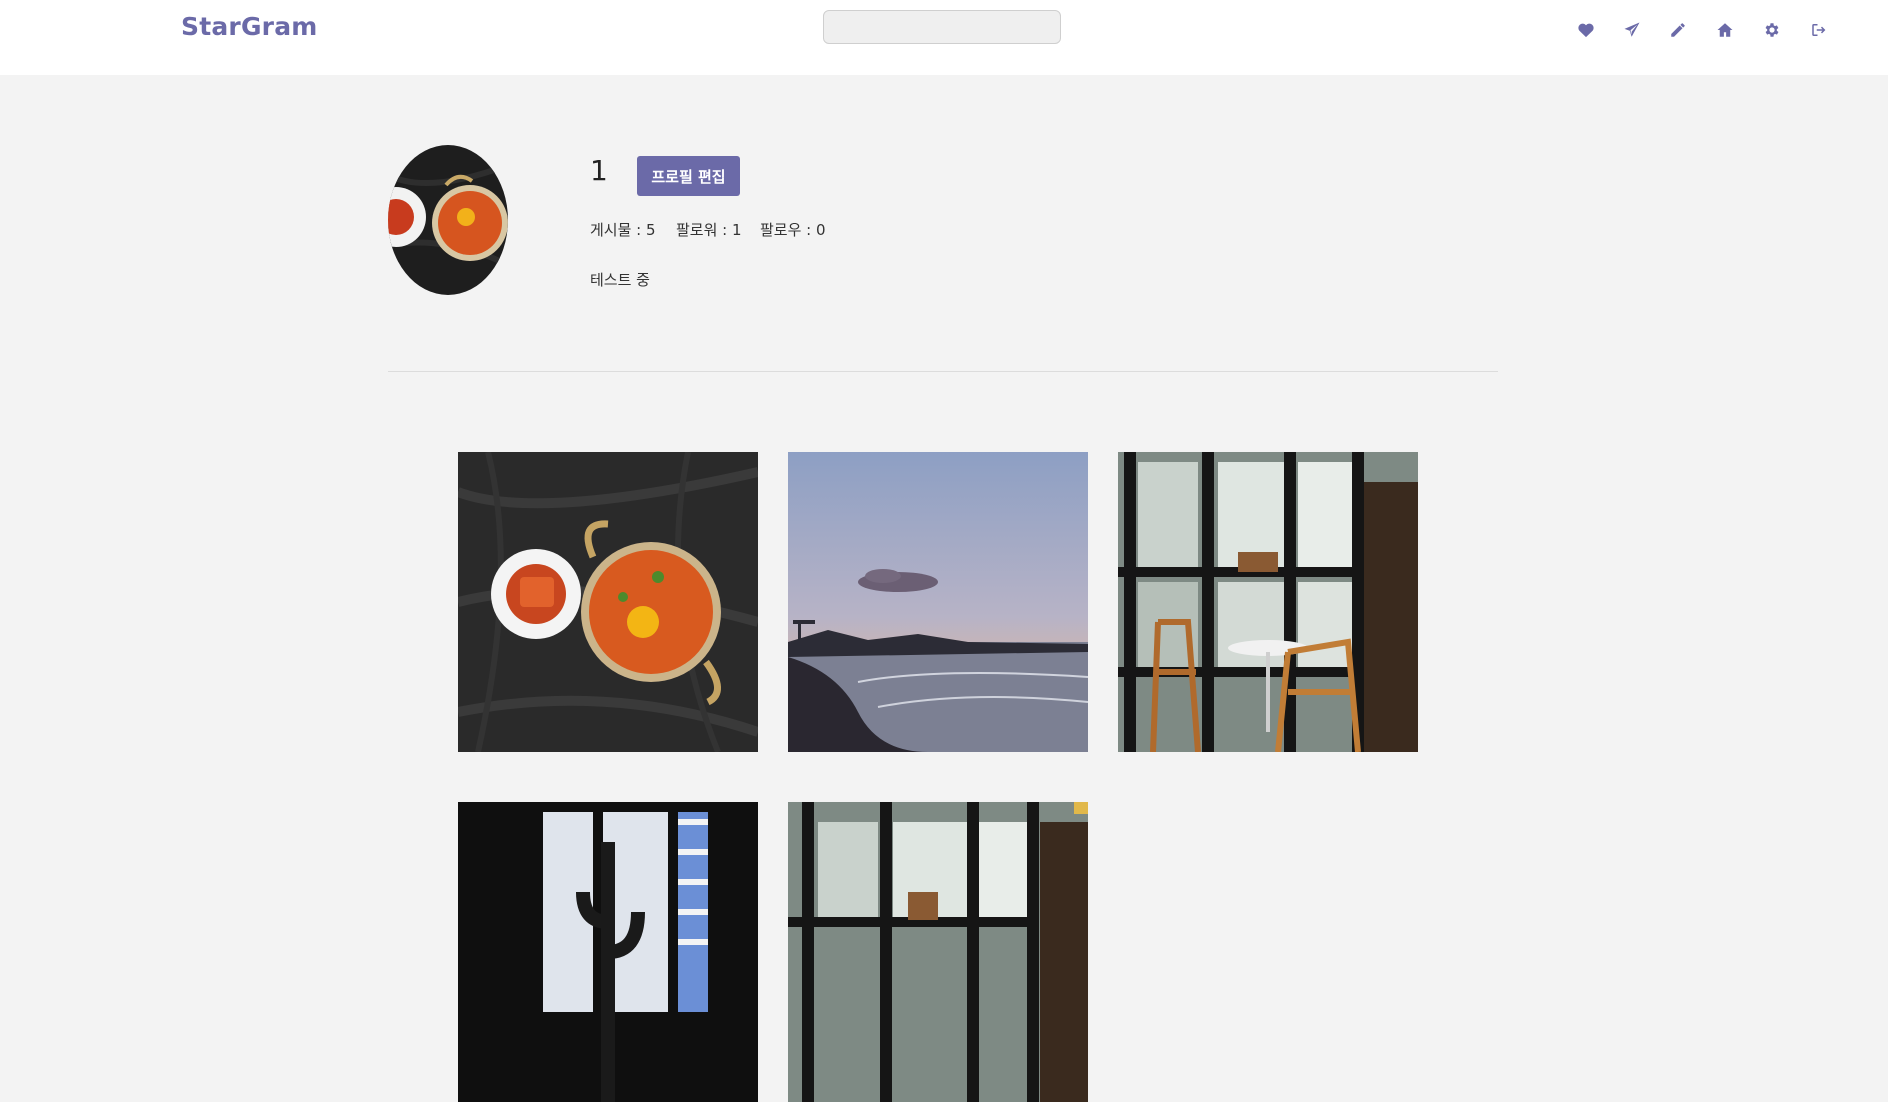 This screenshot has height=1102, width=1888. I want to click on search-input, so click(942, 27).